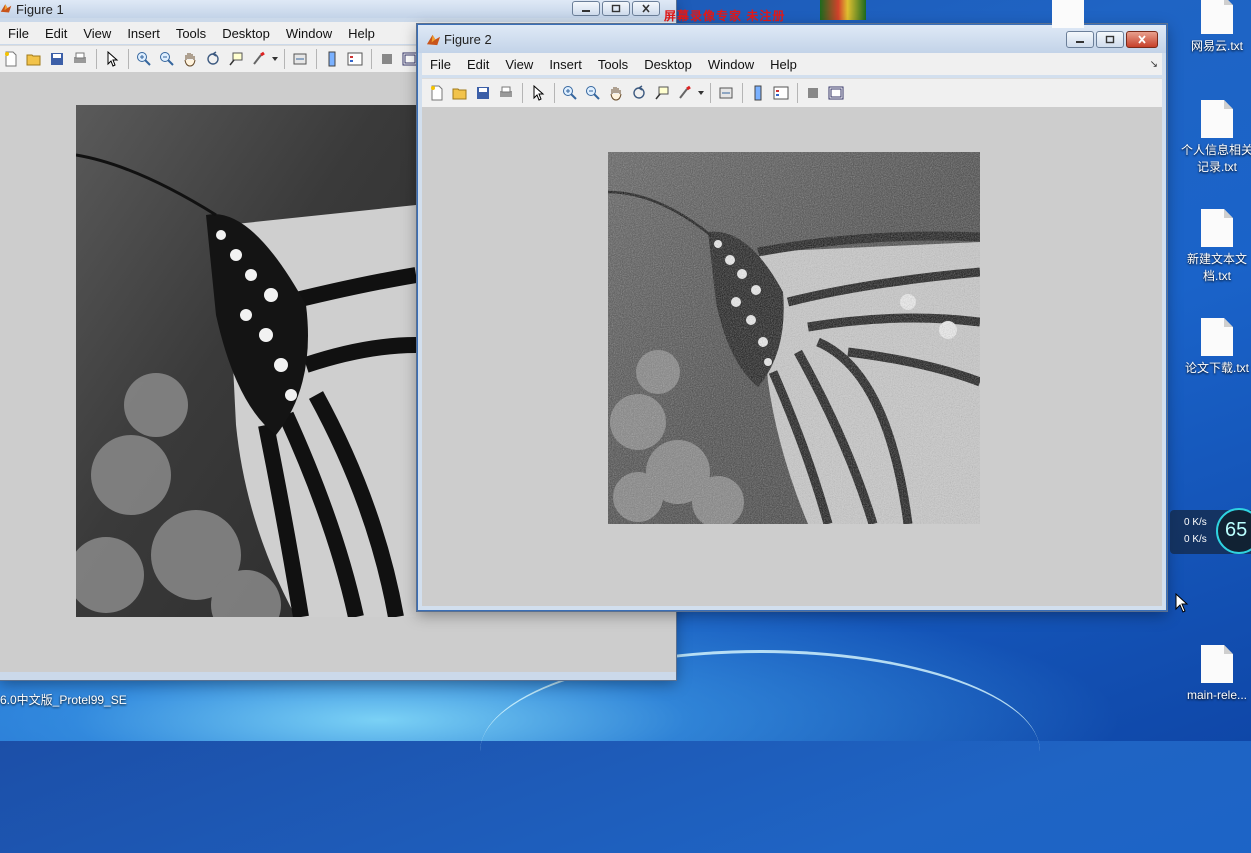 The image size is (1251, 853). What do you see at coordinates (1214, 347) in the screenshot?
I see `desktop-icon-paper-download: 论文下载.txt` at bounding box center [1214, 347].